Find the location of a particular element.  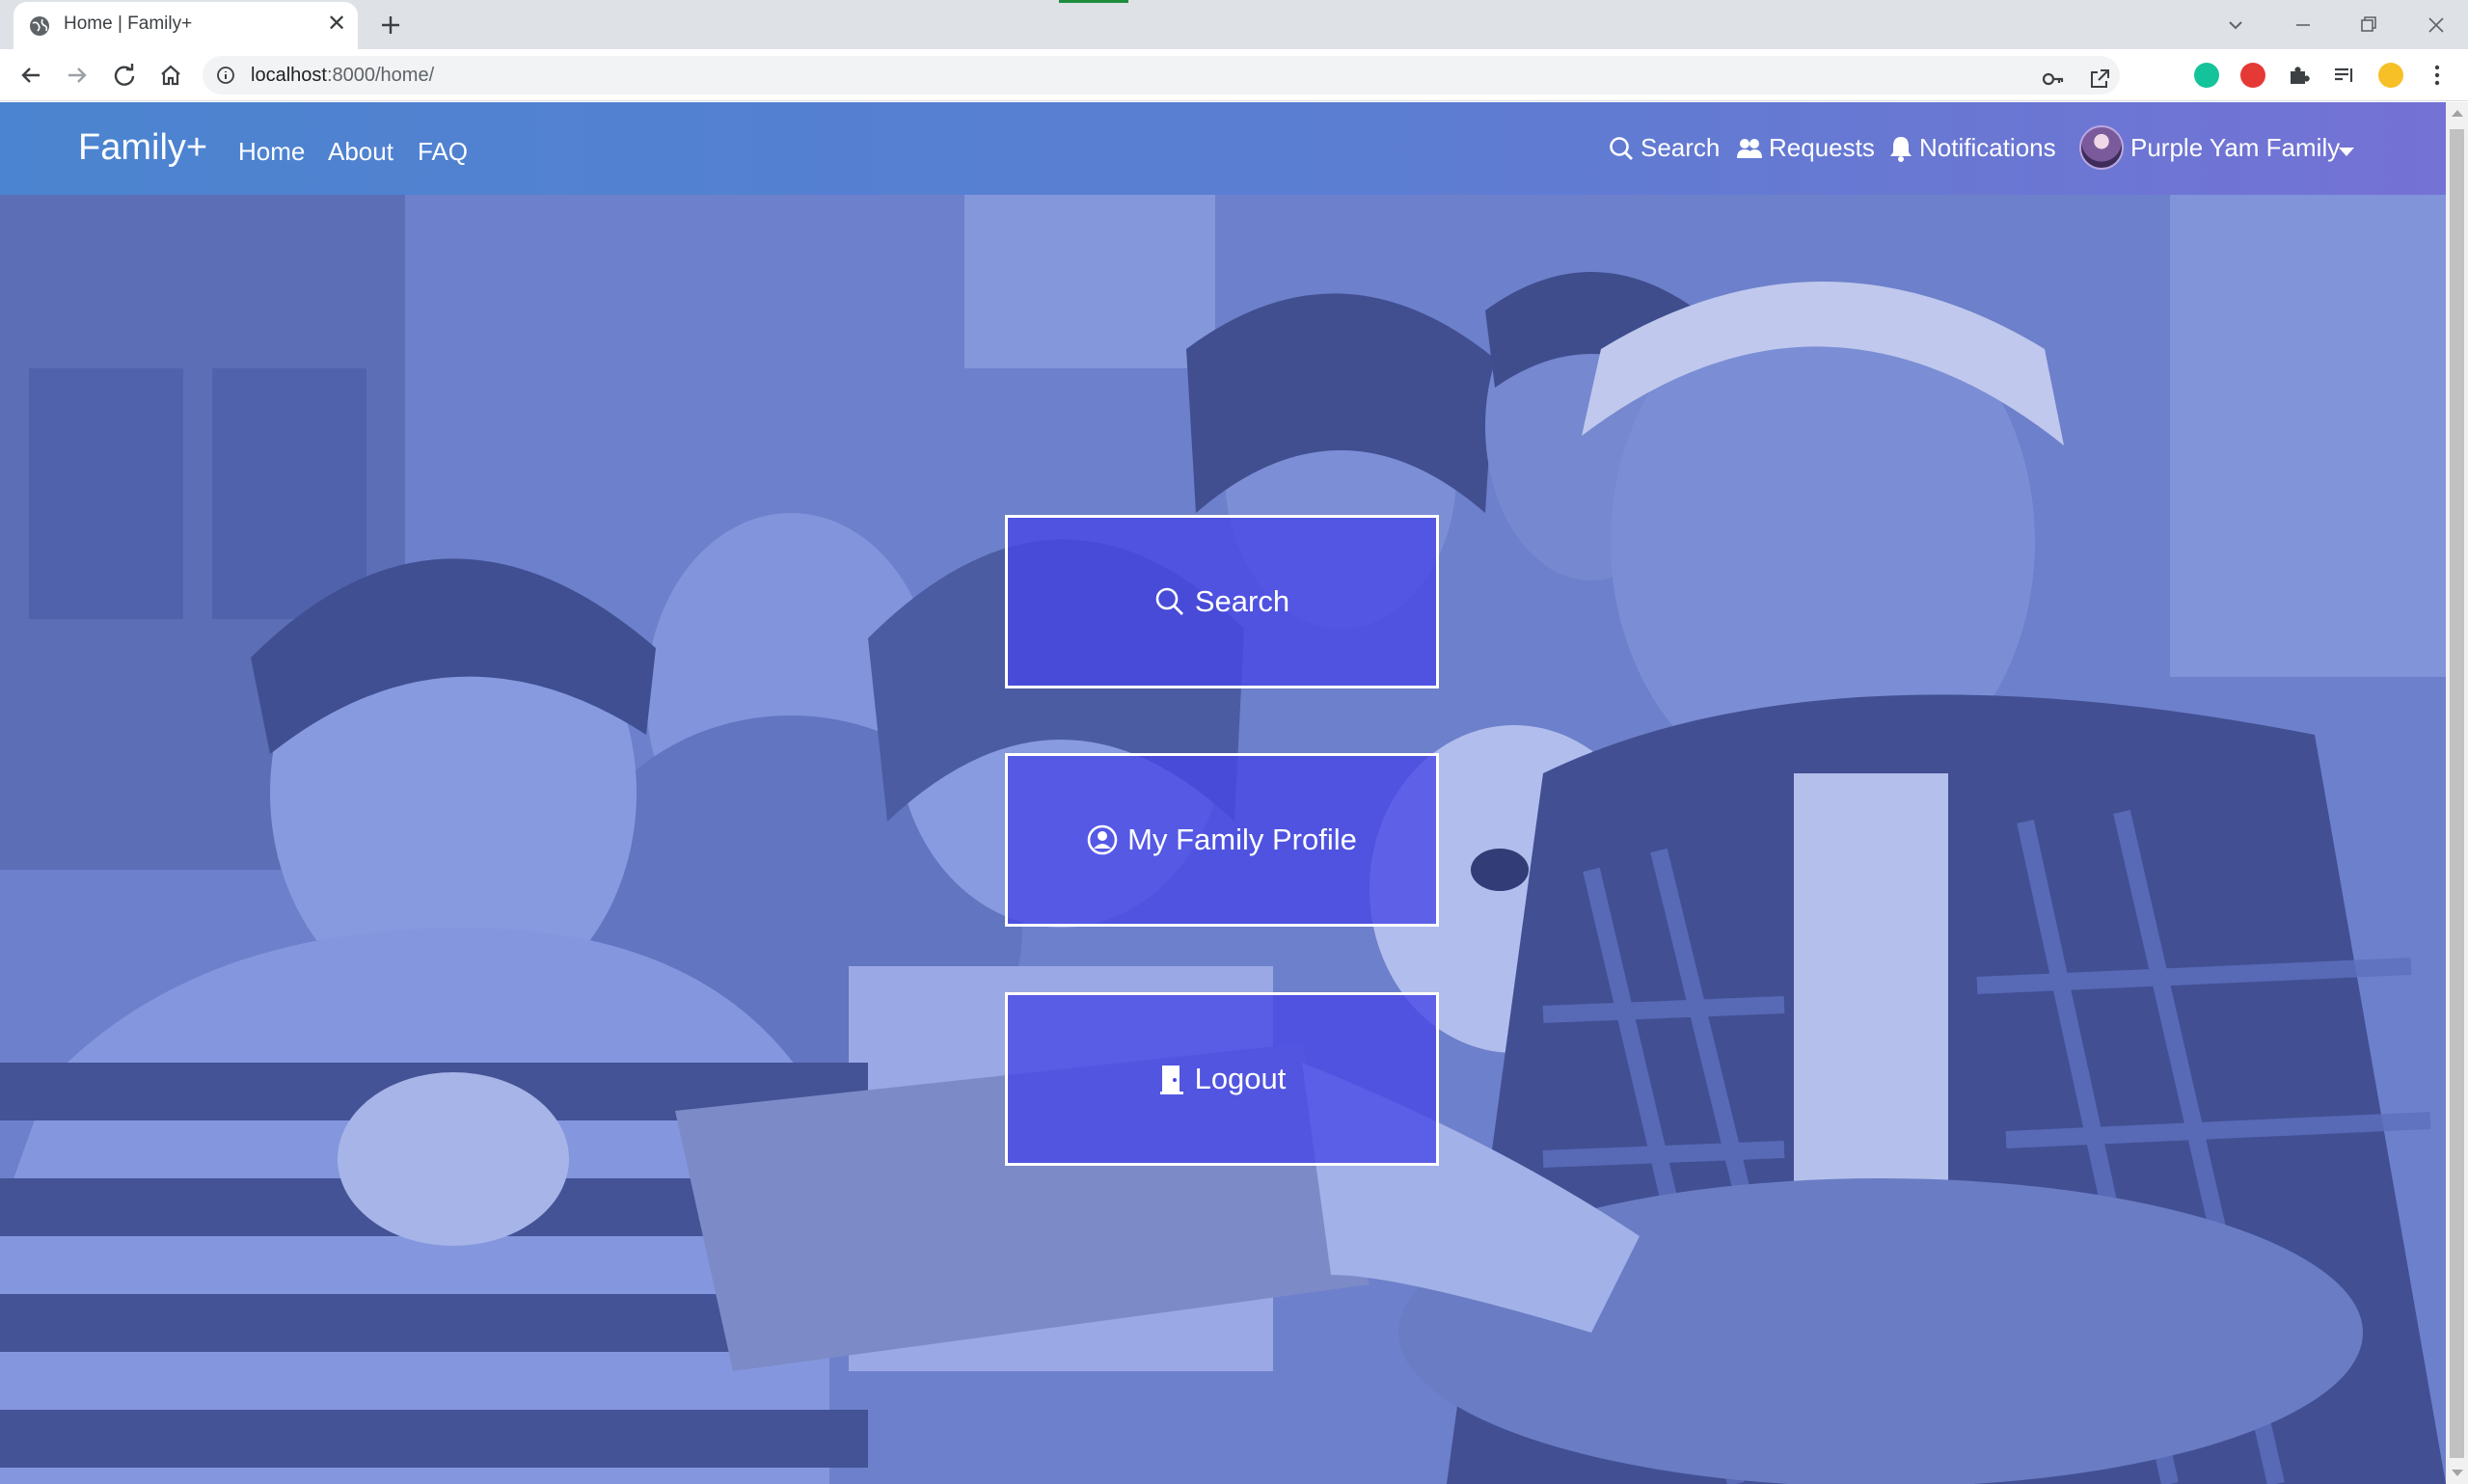

browser-toolbar: localhost:8000/home/ is located at coordinates (1234, 91).